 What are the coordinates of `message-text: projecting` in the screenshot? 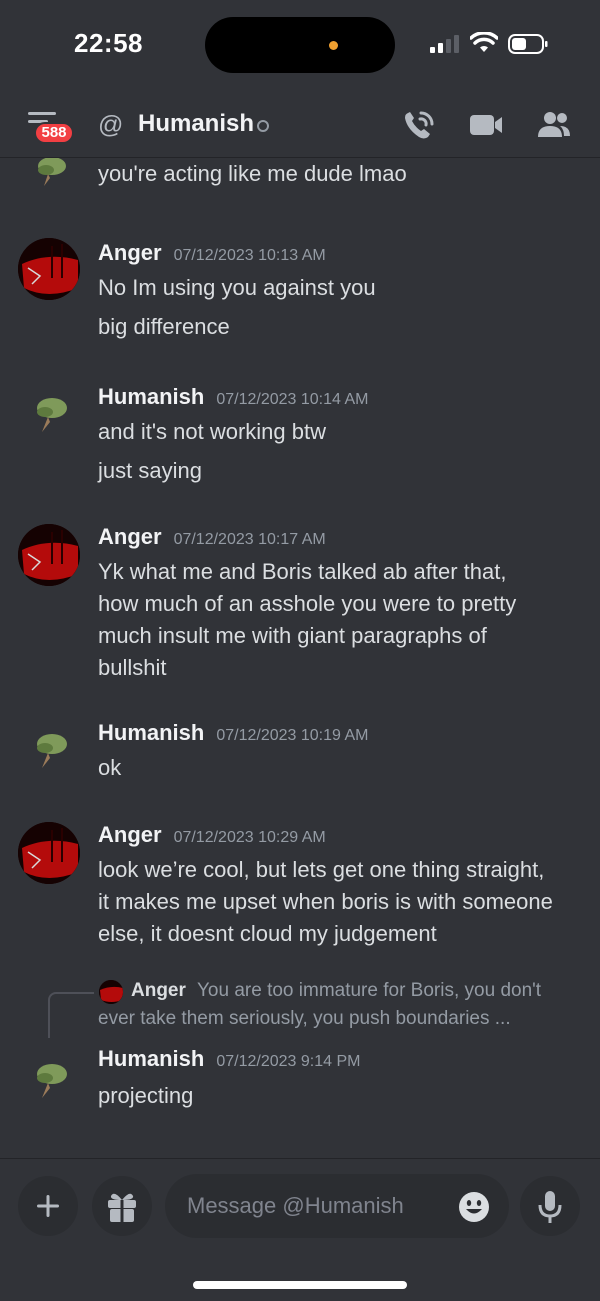 It's located at (146, 1095).